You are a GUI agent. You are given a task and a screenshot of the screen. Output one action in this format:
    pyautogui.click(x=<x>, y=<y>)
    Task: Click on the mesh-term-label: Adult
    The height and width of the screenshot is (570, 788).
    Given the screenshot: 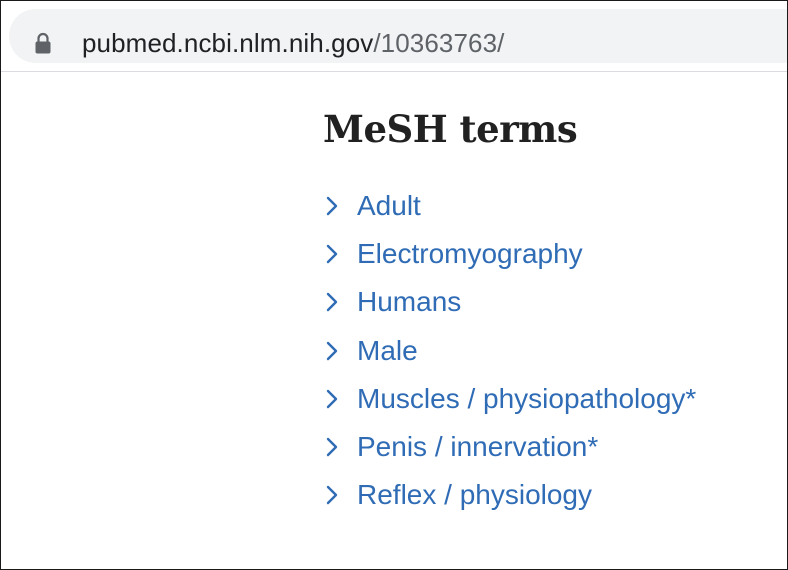 What is the action you would take?
    pyautogui.click(x=389, y=206)
    